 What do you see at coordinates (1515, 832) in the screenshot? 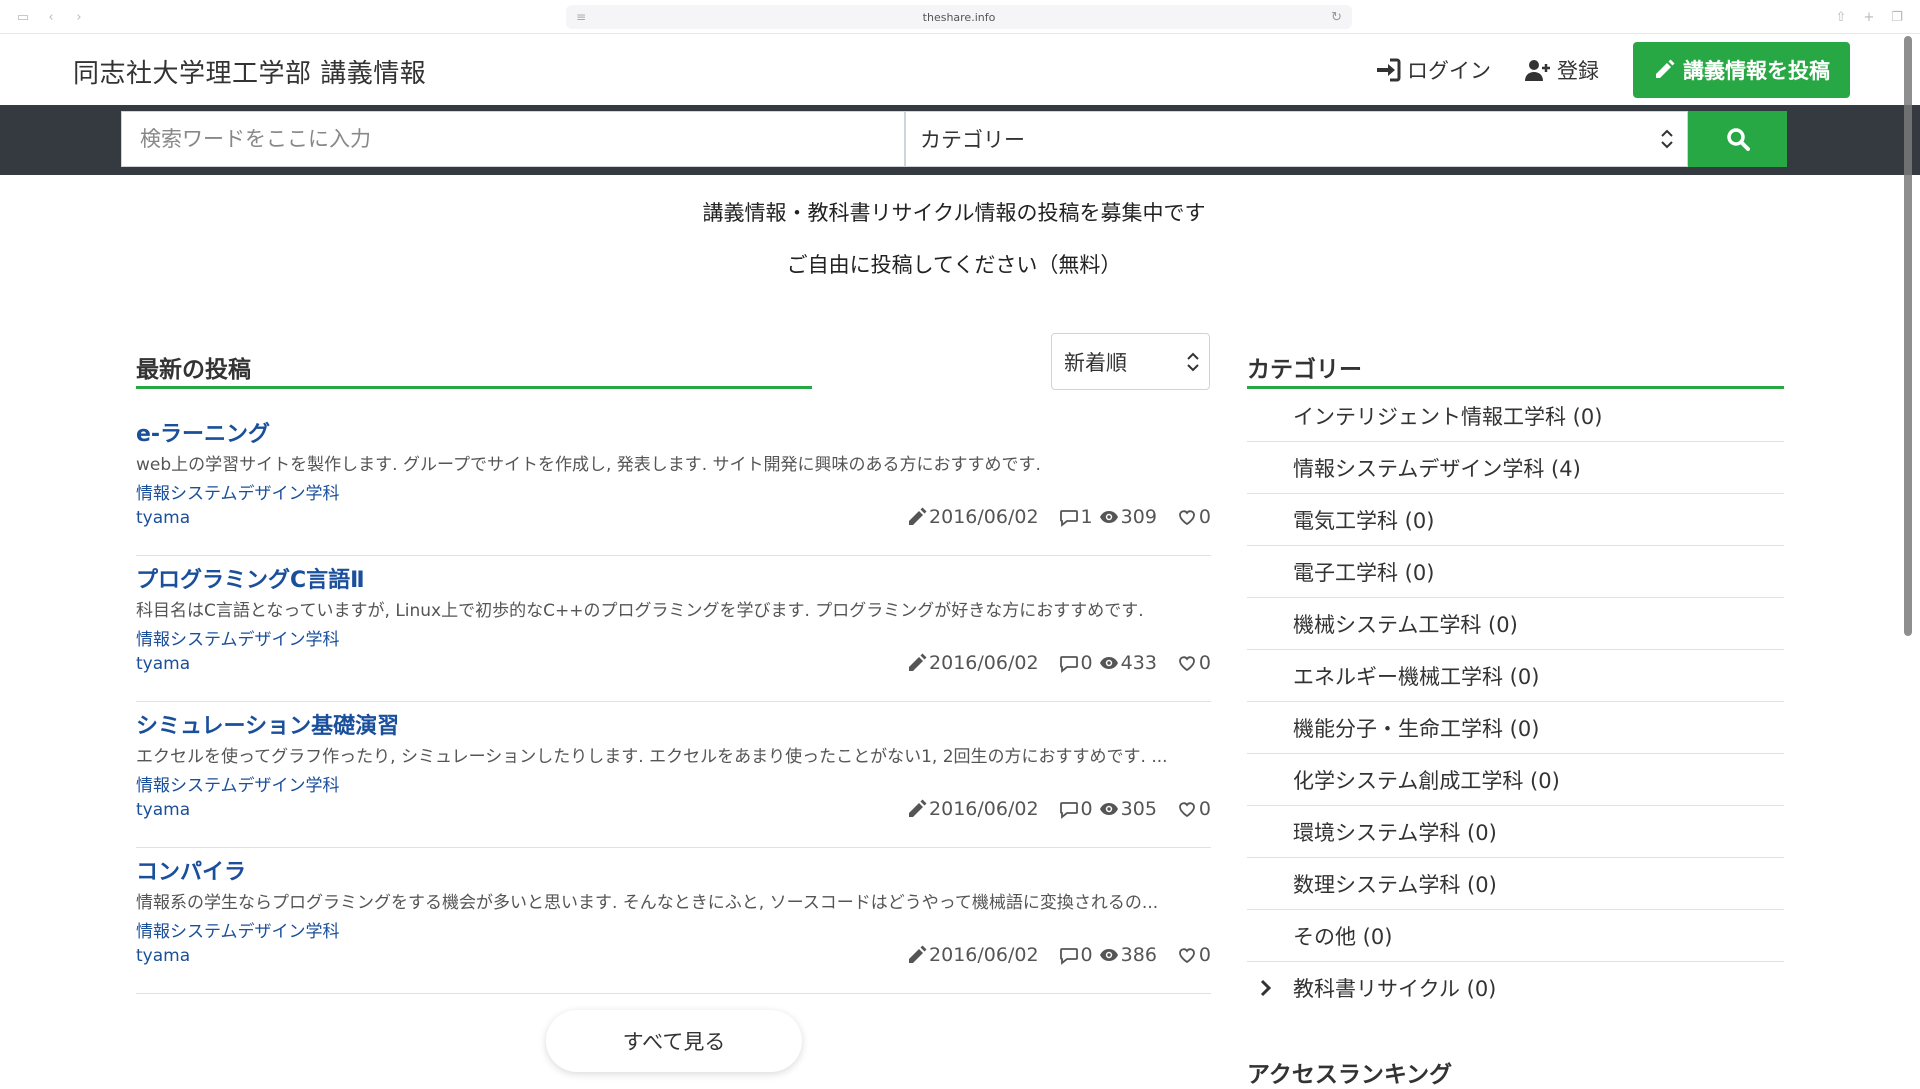
I see `category-item: 環境システム学科 (0)` at bounding box center [1515, 832].